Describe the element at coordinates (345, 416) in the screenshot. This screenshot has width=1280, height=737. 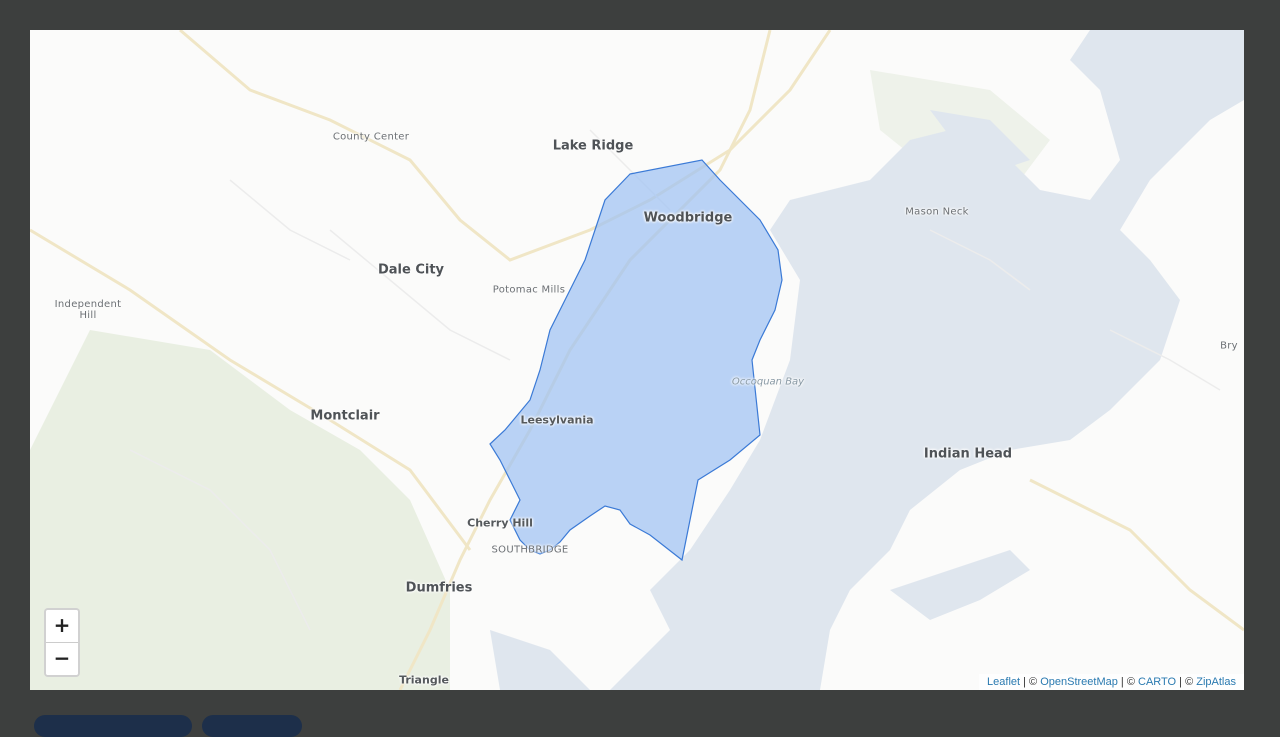
I see `place-label: Montclair` at that location.